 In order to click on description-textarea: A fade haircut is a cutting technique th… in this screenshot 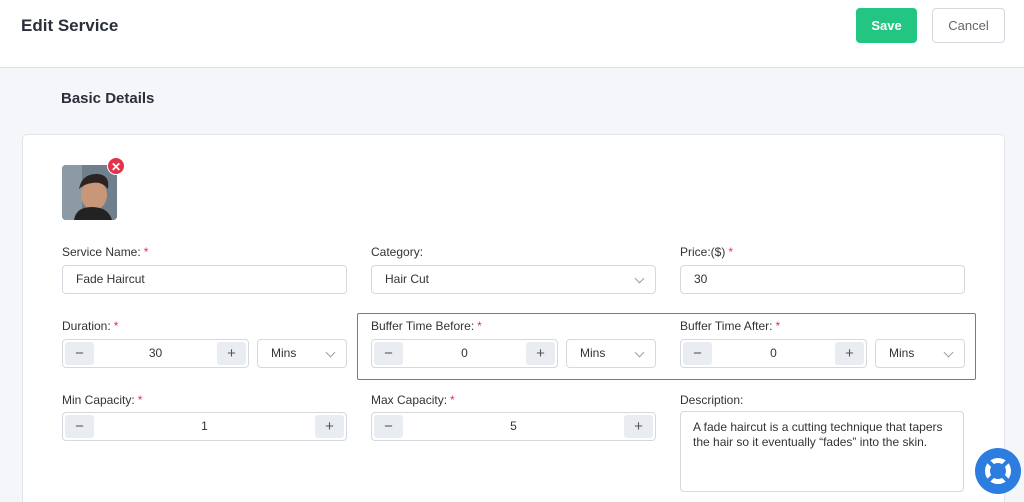, I will do `click(822, 451)`.